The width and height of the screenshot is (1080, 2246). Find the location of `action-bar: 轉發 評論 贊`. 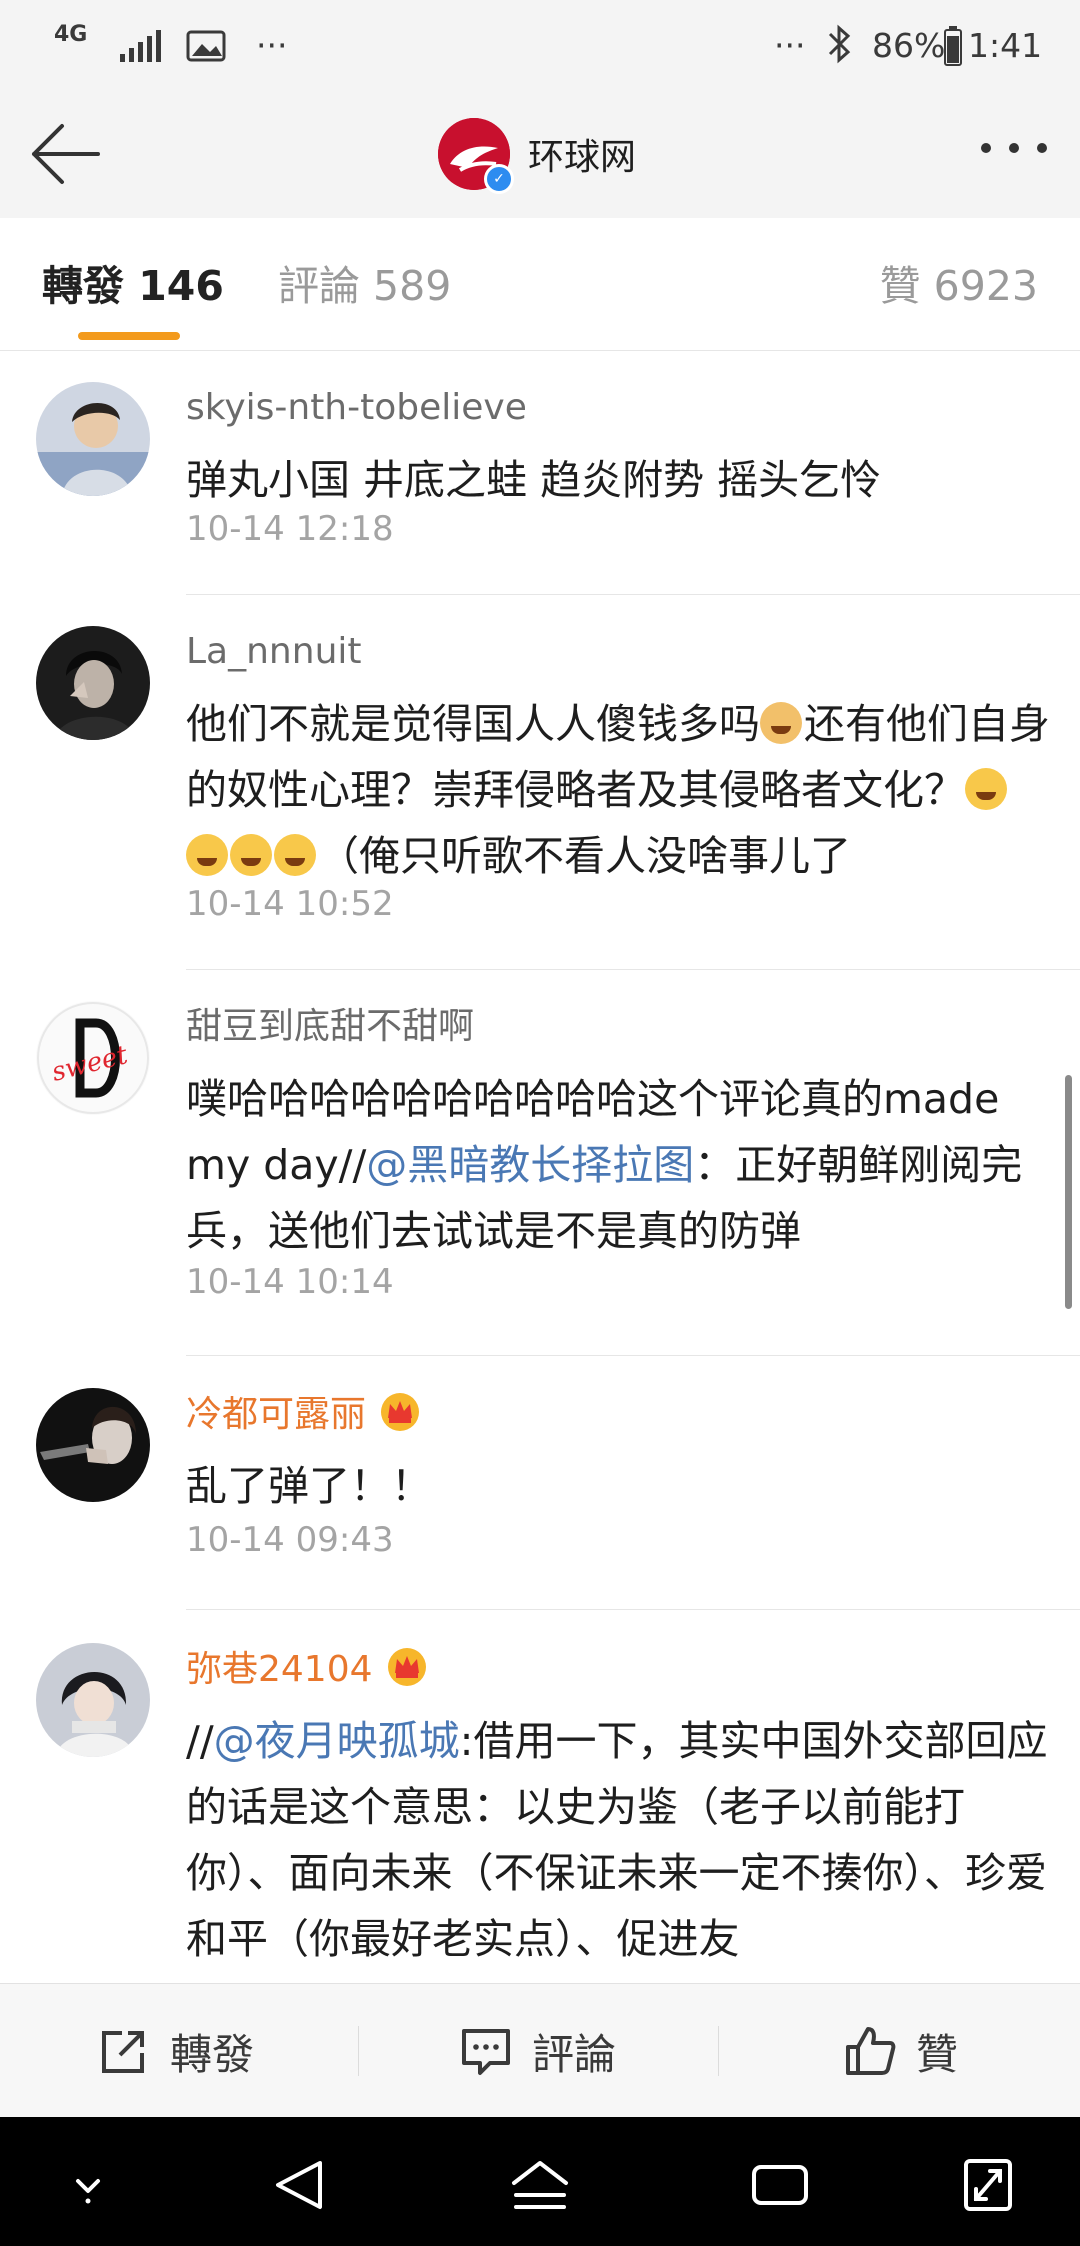

action-bar: 轉發 評論 贊 is located at coordinates (540, 2050).